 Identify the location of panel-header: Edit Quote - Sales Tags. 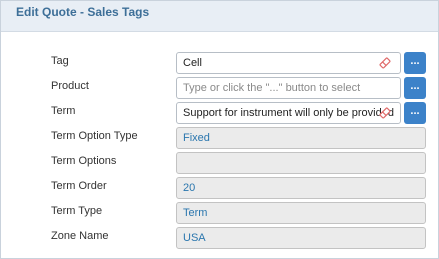
(219, 16).